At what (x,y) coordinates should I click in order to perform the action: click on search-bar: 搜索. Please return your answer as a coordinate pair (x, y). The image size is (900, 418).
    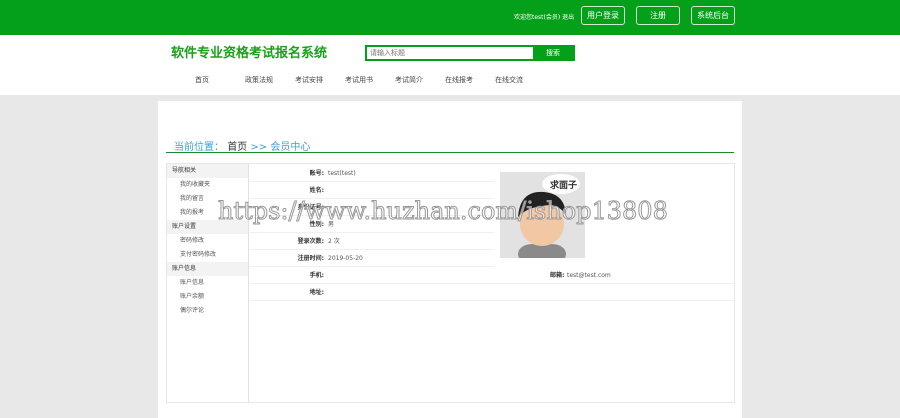
    Looking at the image, I should click on (470, 53).